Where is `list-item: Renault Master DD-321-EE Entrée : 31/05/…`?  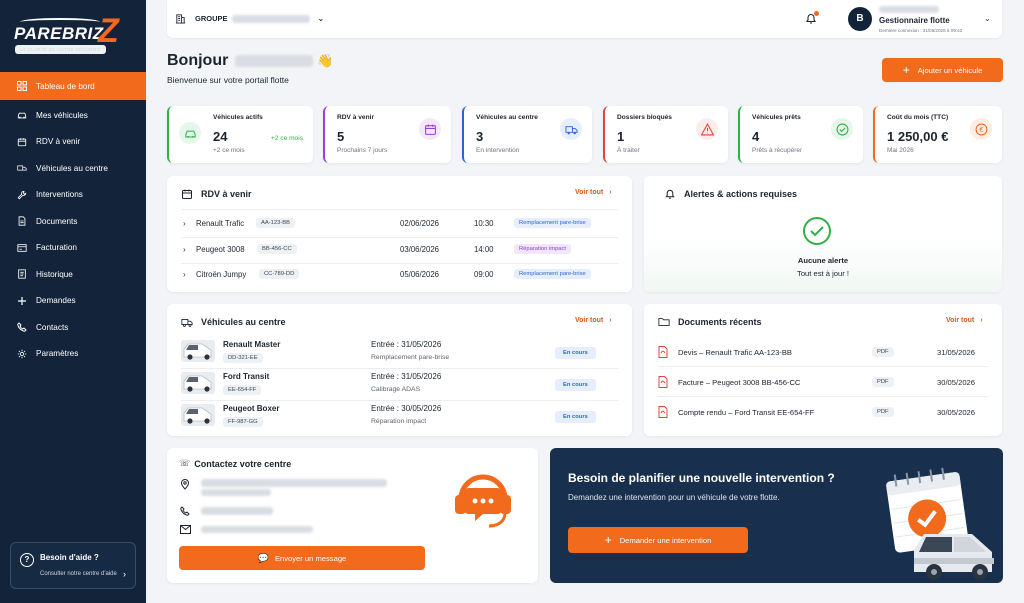
list-item: Renault Master DD-321-EE Entrée : 31/05/… is located at coordinates (399, 352).